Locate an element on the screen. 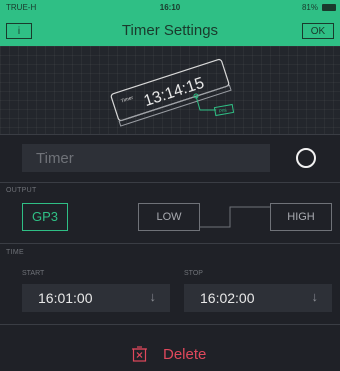  battery-icon is located at coordinates (329, 7).